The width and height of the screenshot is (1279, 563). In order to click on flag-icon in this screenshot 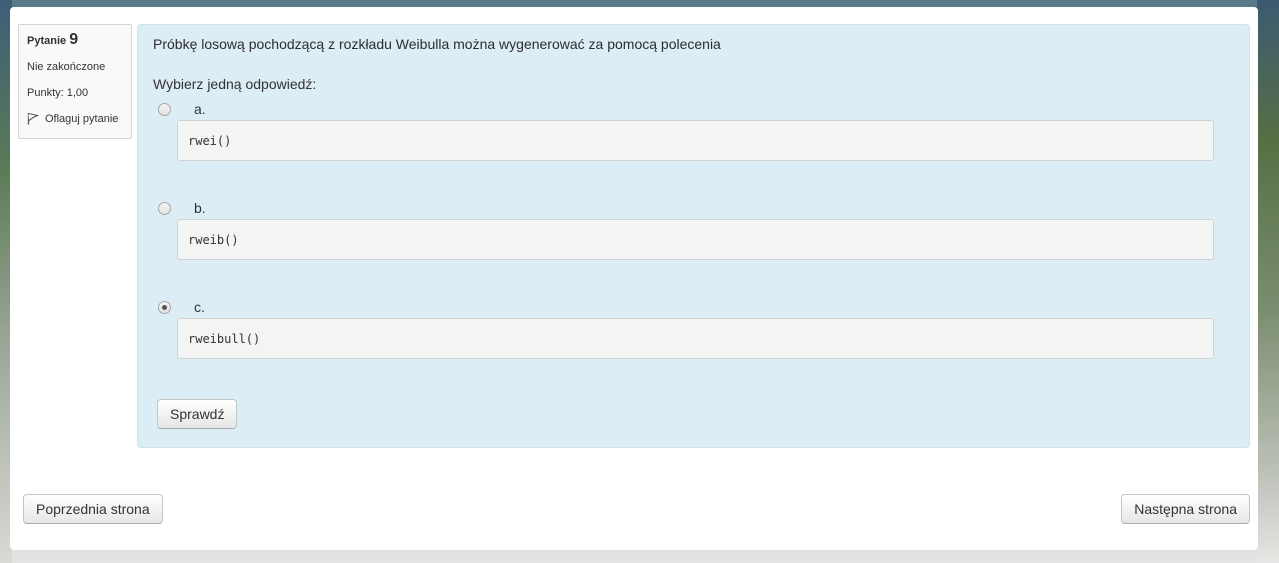, I will do `click(33, 118)`.